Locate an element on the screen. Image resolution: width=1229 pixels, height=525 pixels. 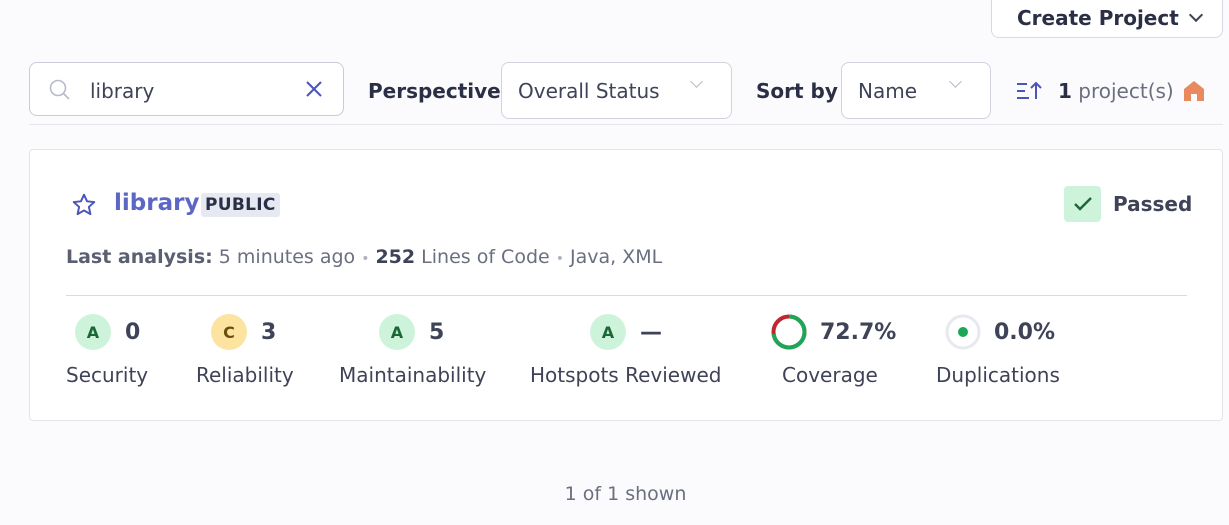
maintainability-label: Maintainability is located at coordinates (413, 375).